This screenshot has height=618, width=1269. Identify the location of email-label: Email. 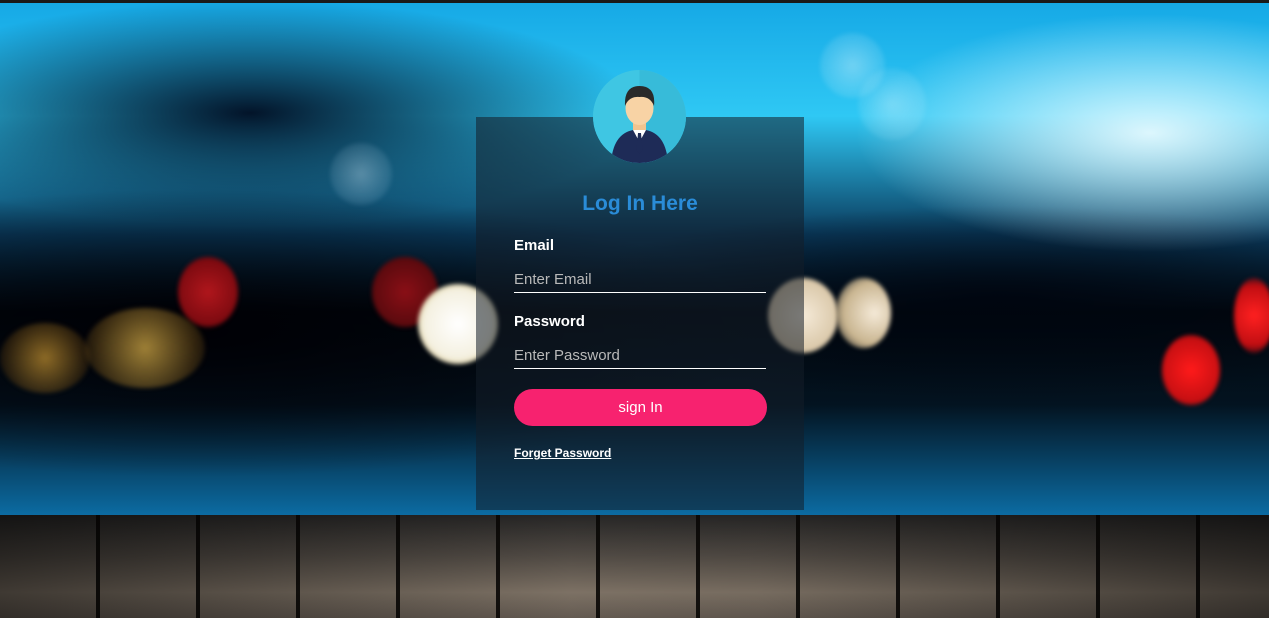
(534, 245).